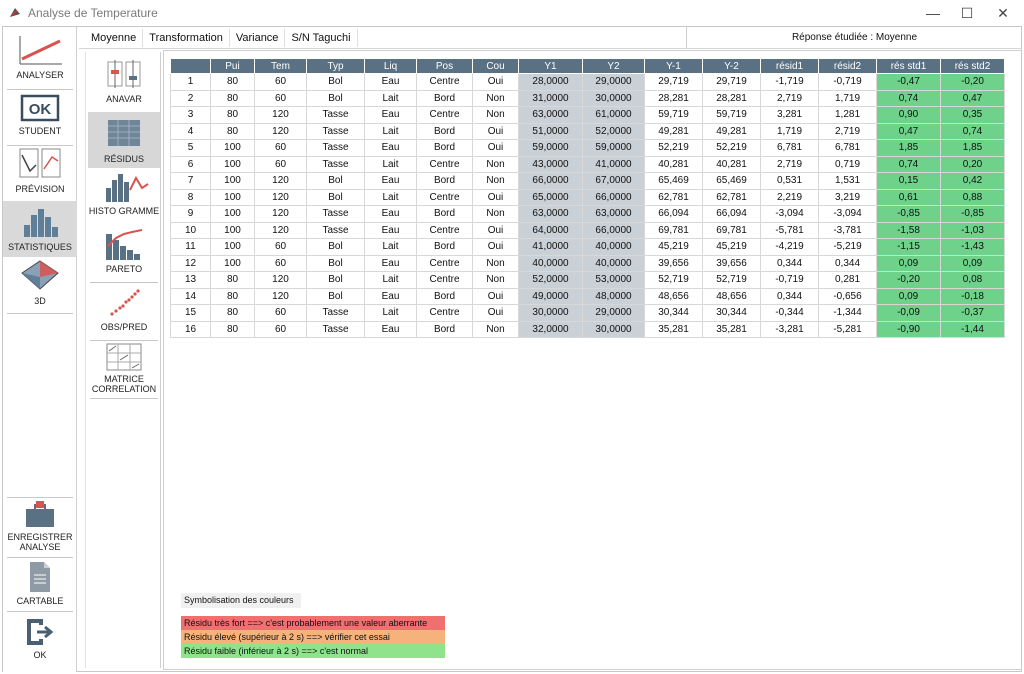 This screenshot has height=674, width=1024. Describe the element at coordinates (908, 230) in the screenshot. I see `table-cell: -1,58` at that location.